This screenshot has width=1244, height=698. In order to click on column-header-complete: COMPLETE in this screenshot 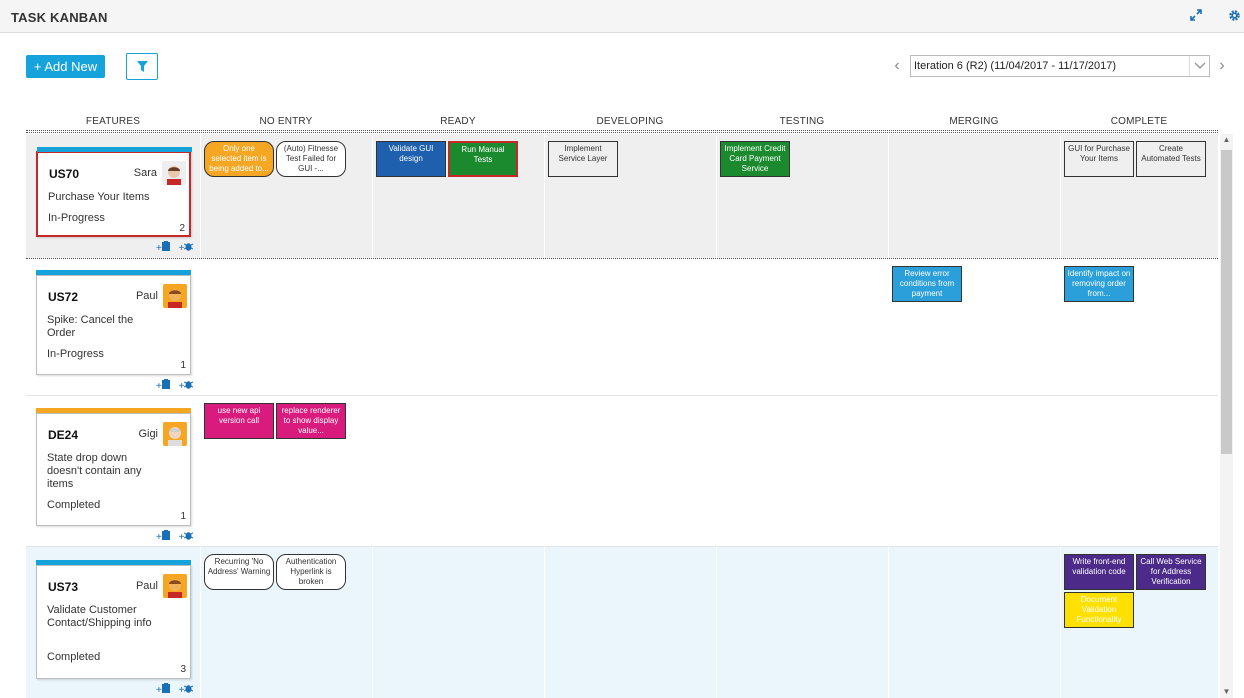, I will do `click(1139, 121)`.